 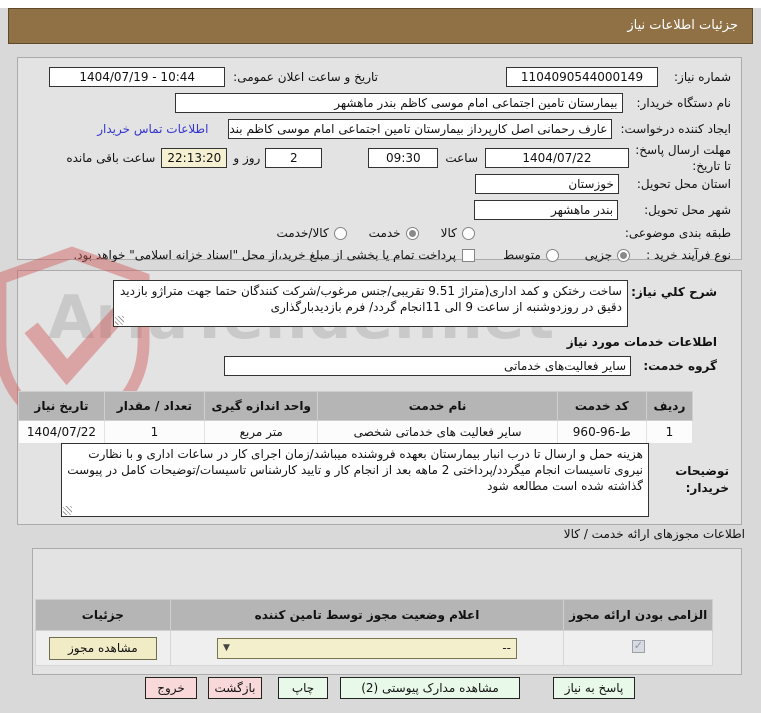 I want to click on cell-need-date: 1404/07/22, so click(x=61, y=432).